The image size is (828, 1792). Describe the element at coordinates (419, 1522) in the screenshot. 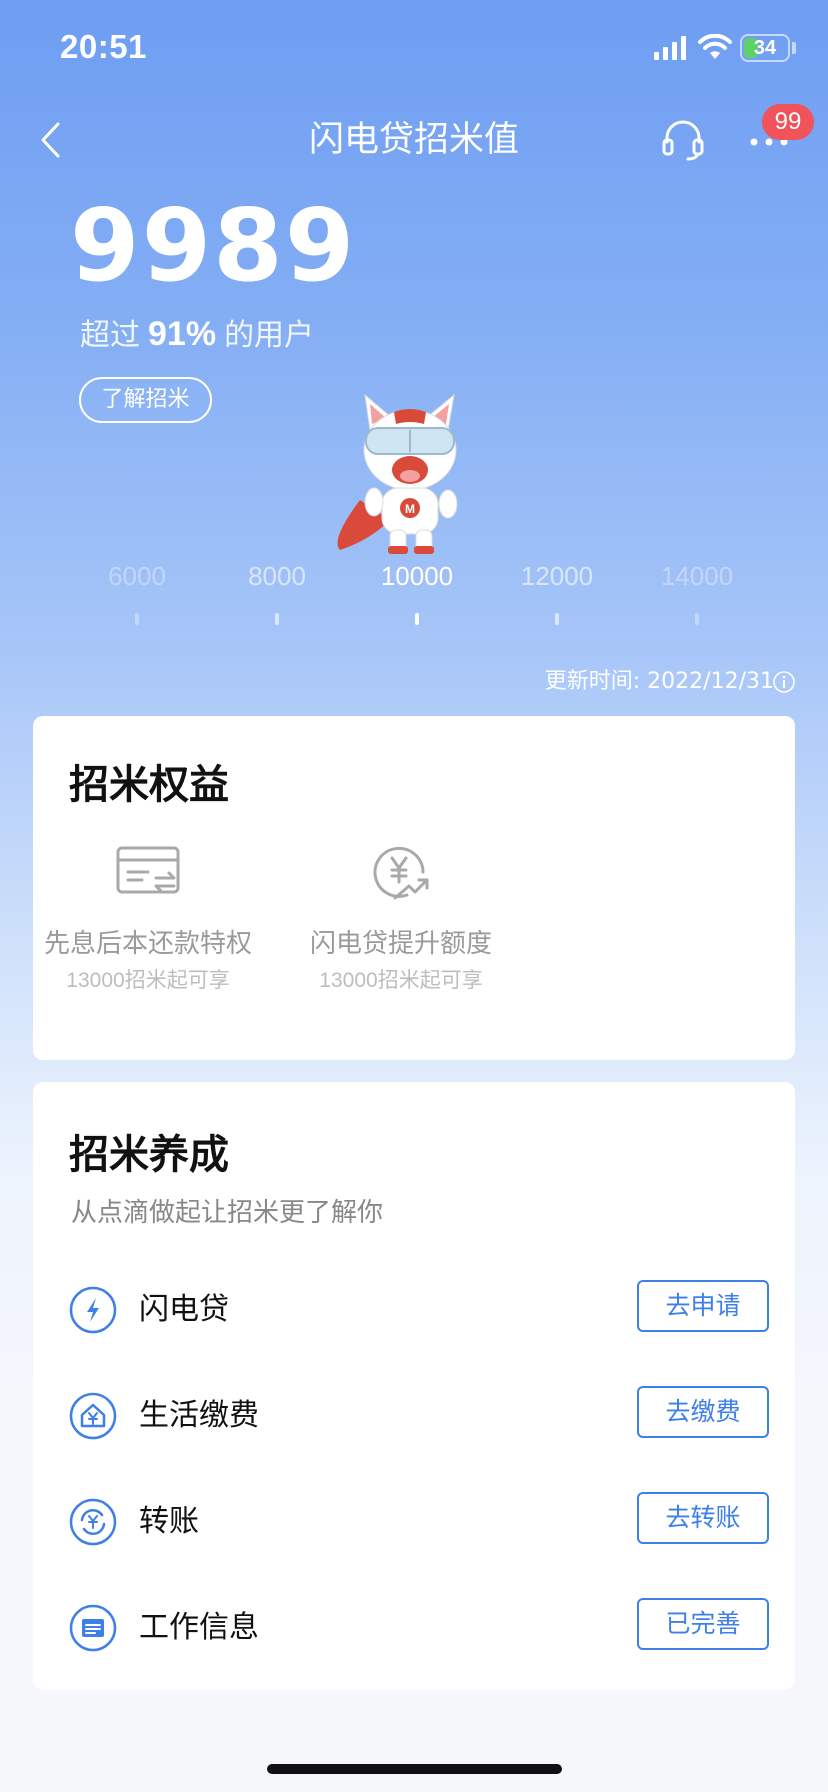

I see `task-row-transfer: 转账 去转账` at that location.